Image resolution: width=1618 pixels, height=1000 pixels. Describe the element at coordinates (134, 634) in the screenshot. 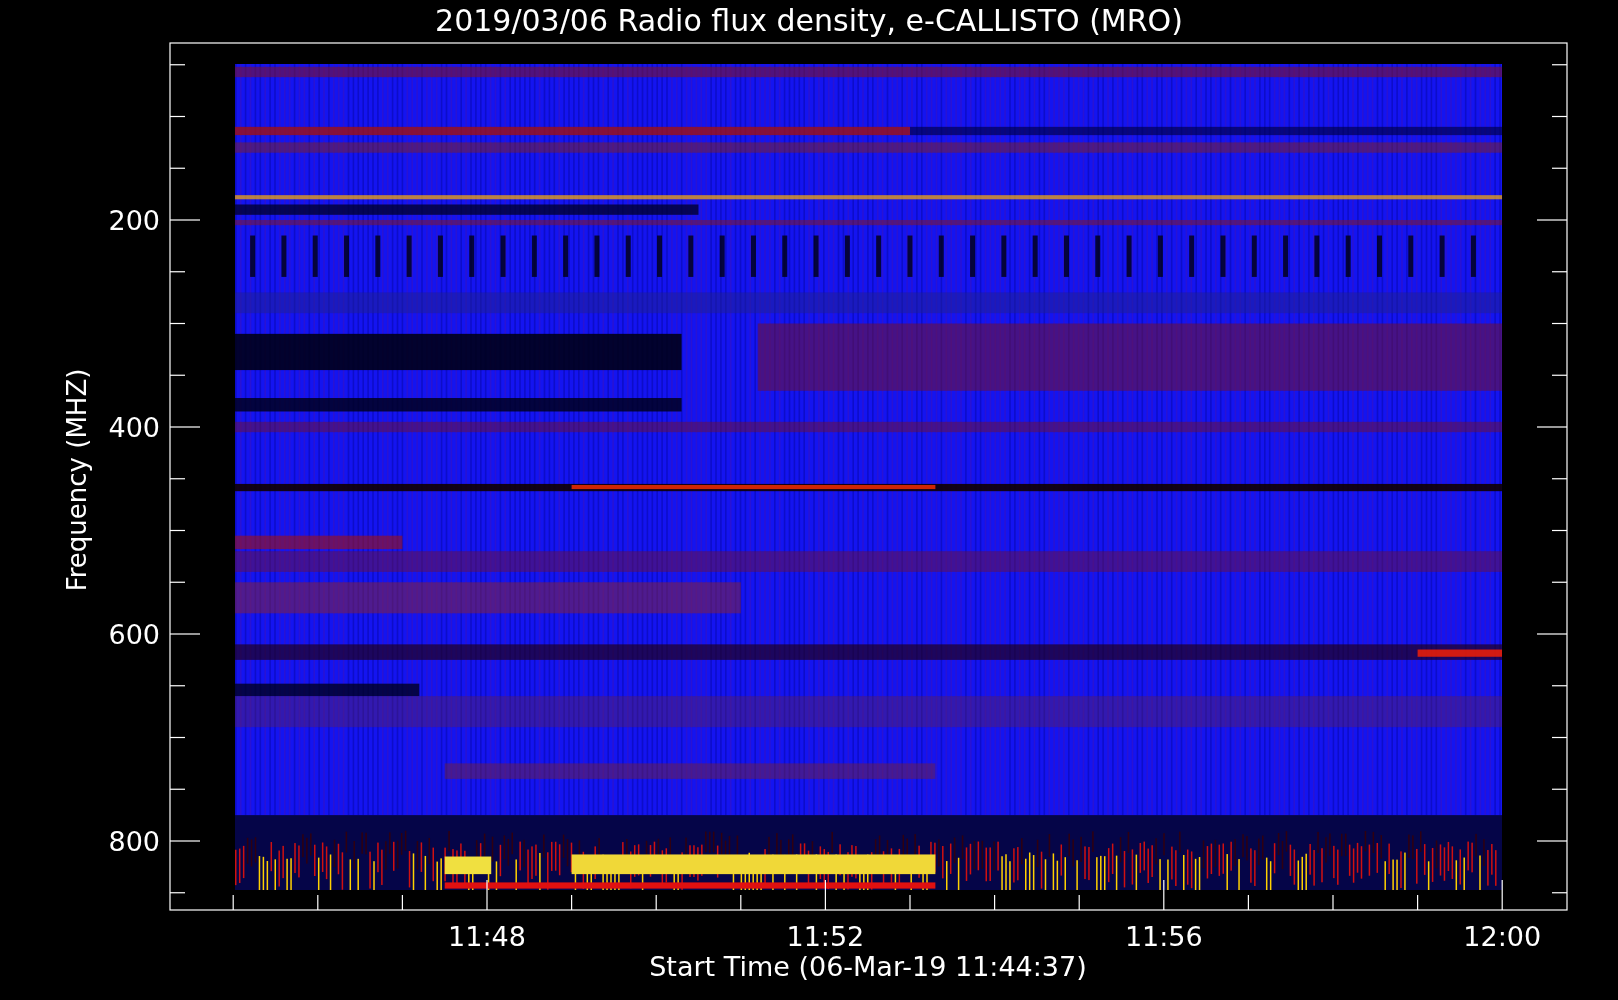

I see `y-tick-label: 600` at that location.